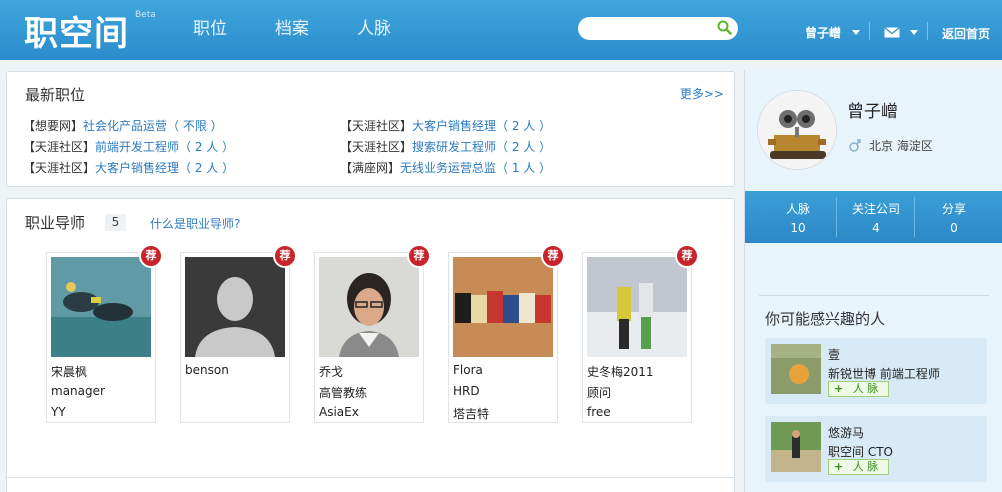  I want to click on mentor-role: 高管教练, so click(343, 393).